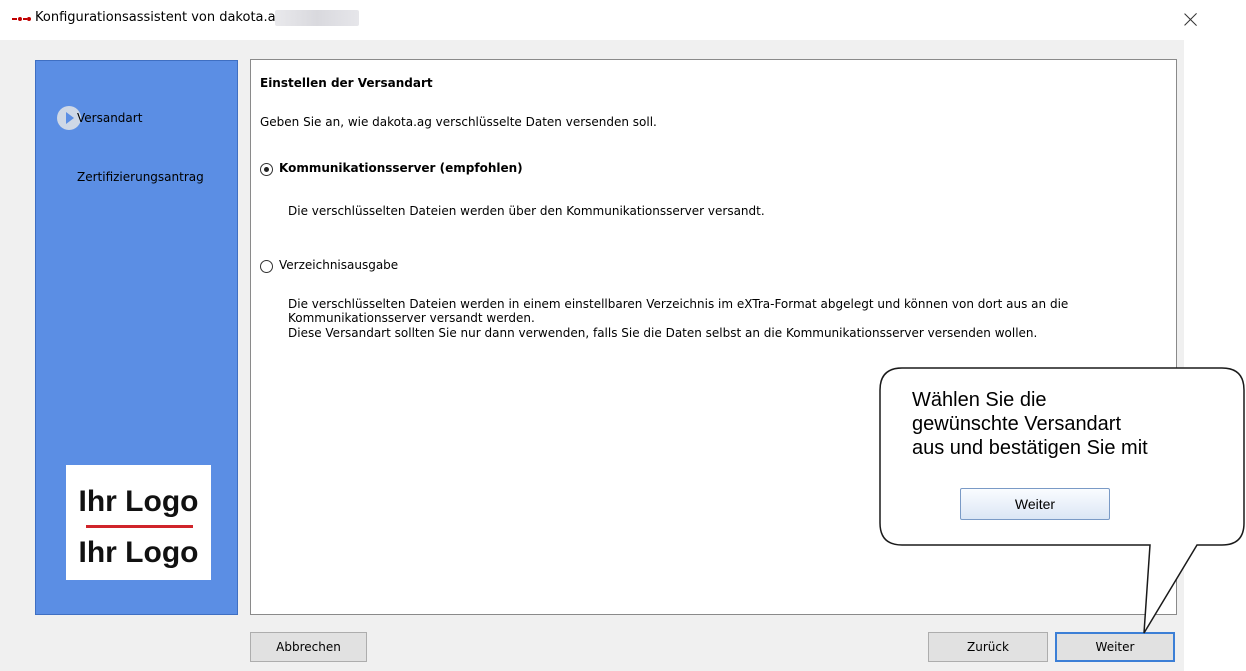 Image resolution: width=1246 pixels, height=671 pixels. I want to click on option-kommunikationsserver-label: Kommunikationsserver (empfohlen), so click(401, 168).